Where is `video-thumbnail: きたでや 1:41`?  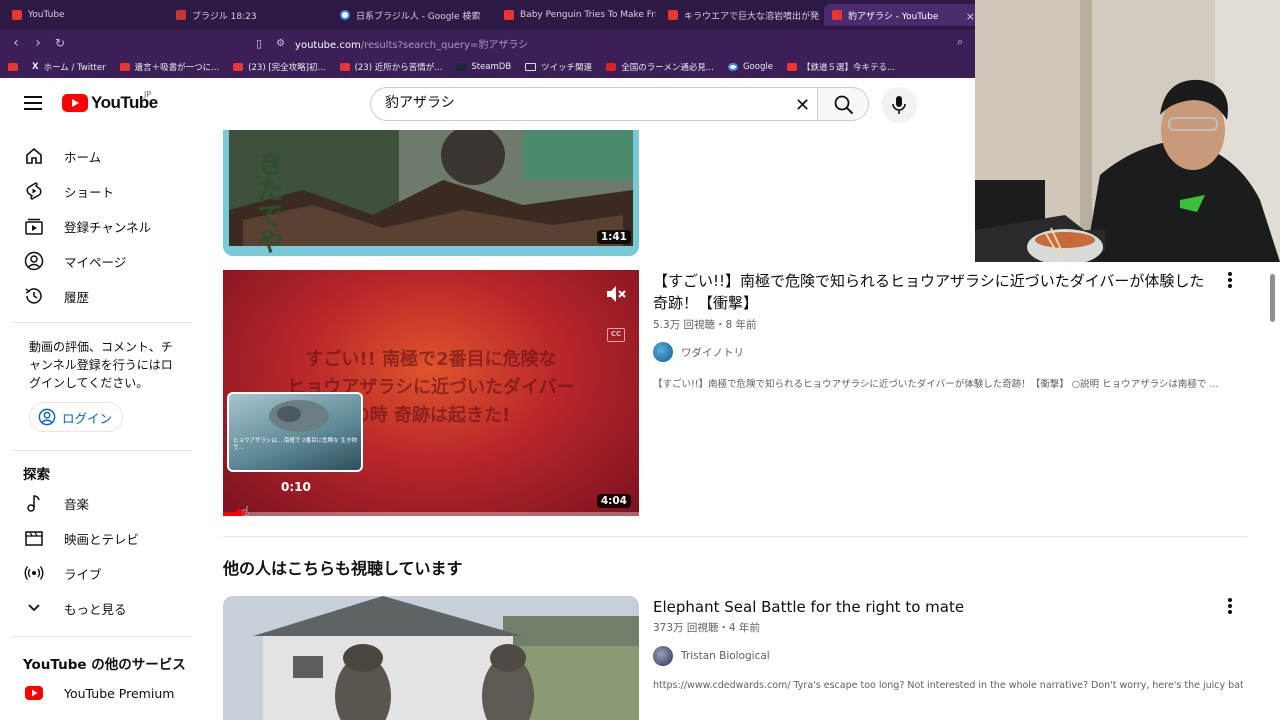 video-thumbnail: きたでや 1:41 is located at coordinates (431, 193).